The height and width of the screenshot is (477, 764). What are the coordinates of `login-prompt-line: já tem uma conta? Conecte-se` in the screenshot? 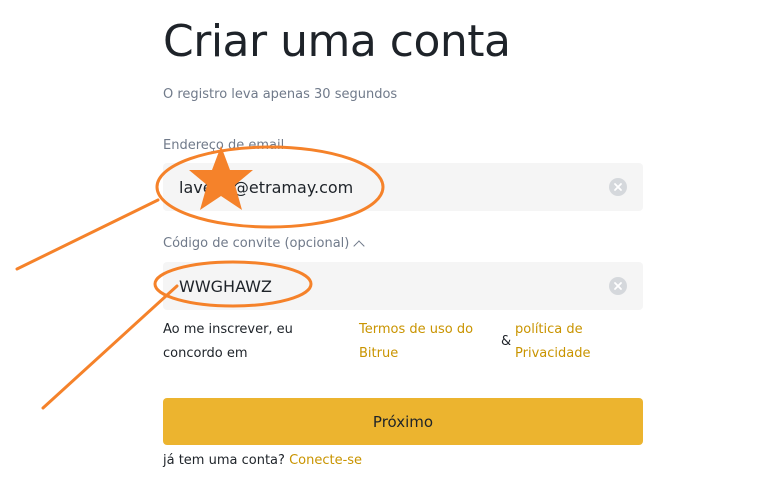 It's located at (262, 460).